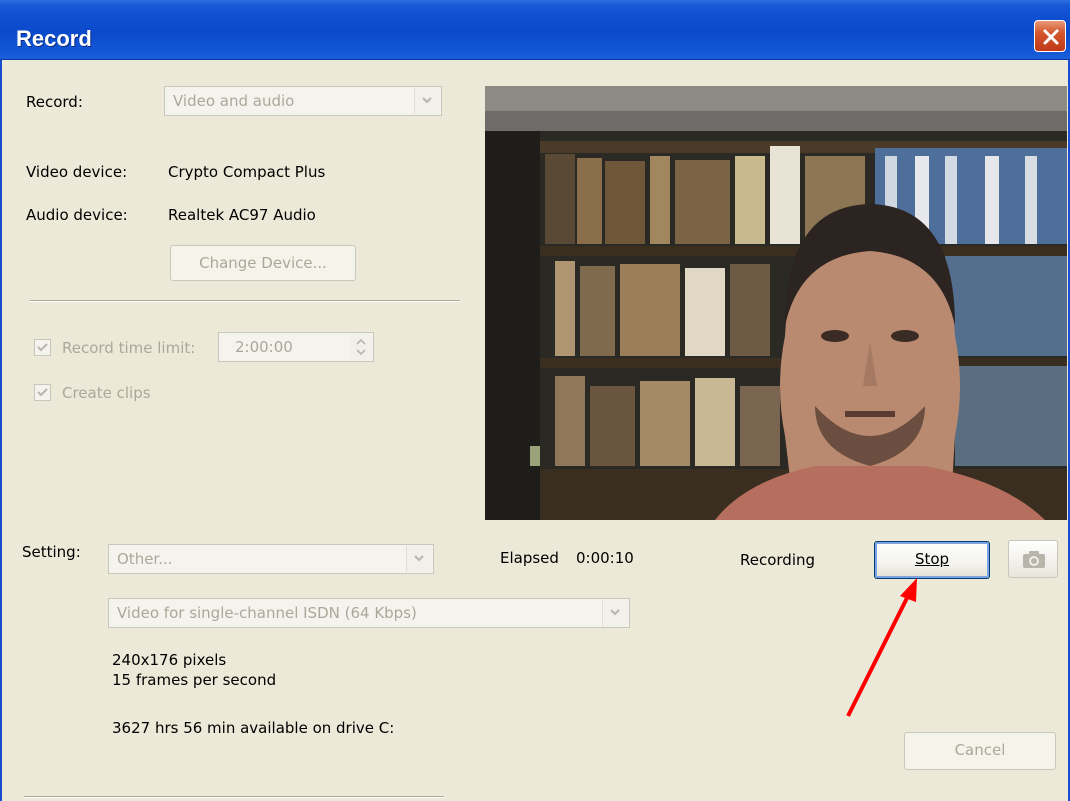 The width and height of the screenshot is (1070, 801). I want to click on elapsed-value: 0:00:10, so click(605, 558).